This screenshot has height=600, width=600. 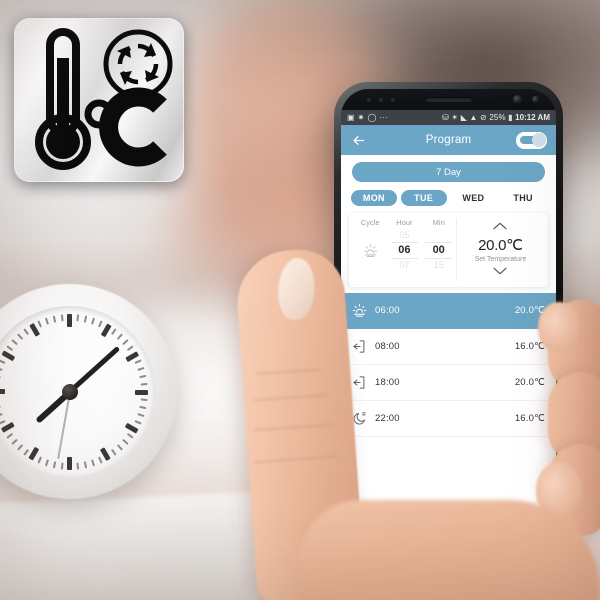 What do you see at coordinates (438, 265) in the screenshot?
I see `minute-ghost-below: 15` at bounding box center [438, 265].